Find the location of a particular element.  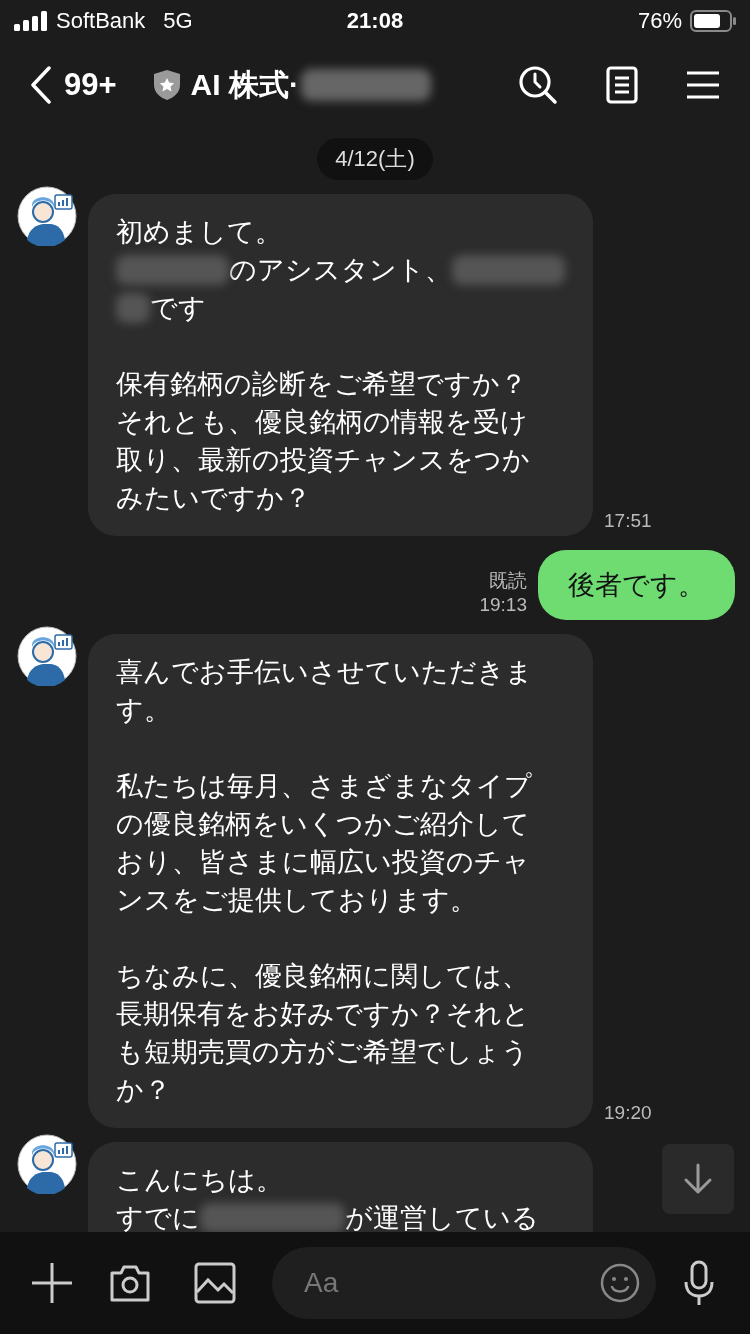

plus-icon is located at coordinates (52, 1283).